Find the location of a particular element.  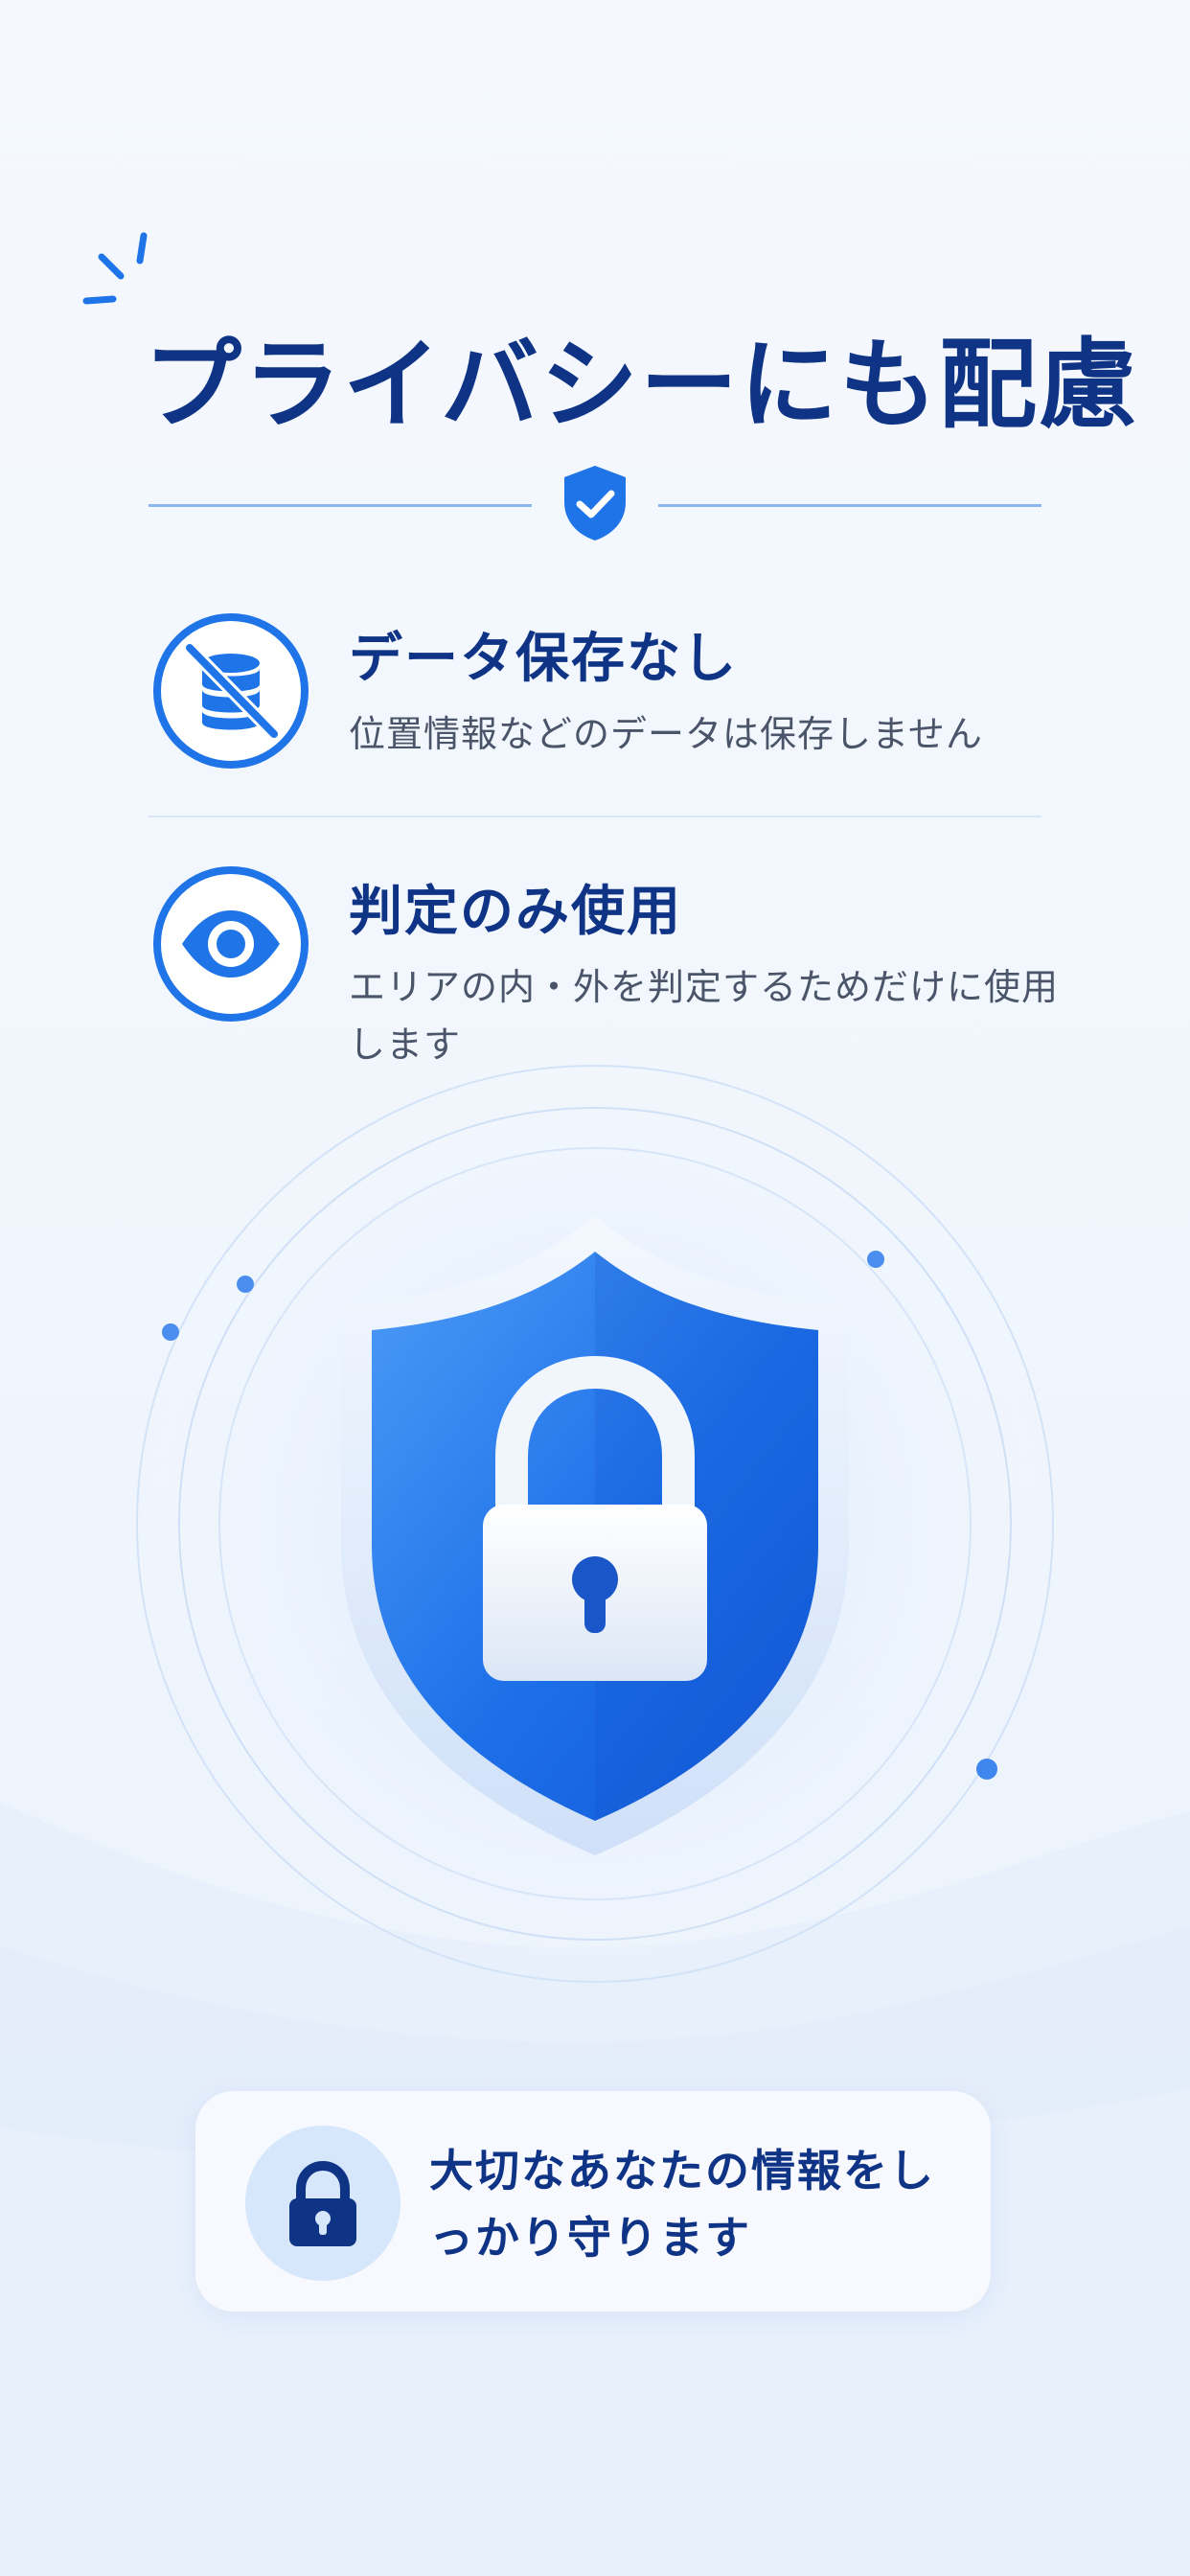

divider-line-right is located at coordinates (850, 506).